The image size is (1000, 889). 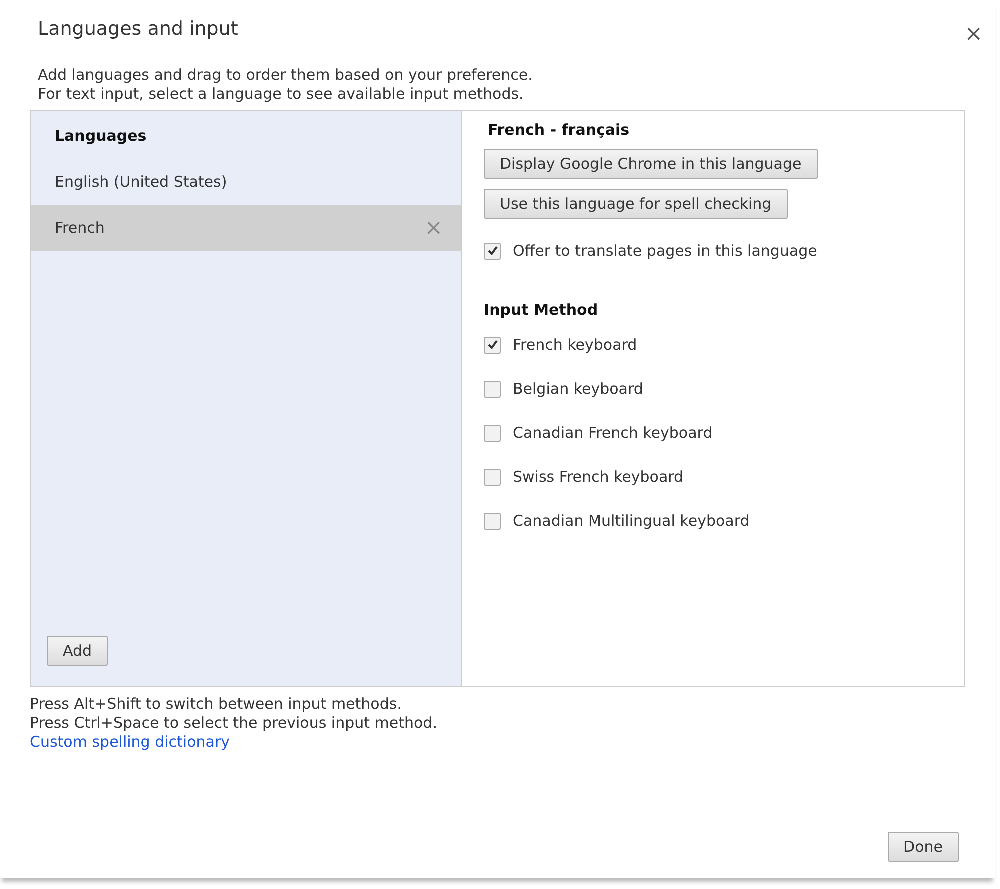 What do you see at coordinates (234, 723) in the screenshot?
I see `hint-text: Press Ctrl+Space to select the previous input method.` at bounding box center [234, 723].